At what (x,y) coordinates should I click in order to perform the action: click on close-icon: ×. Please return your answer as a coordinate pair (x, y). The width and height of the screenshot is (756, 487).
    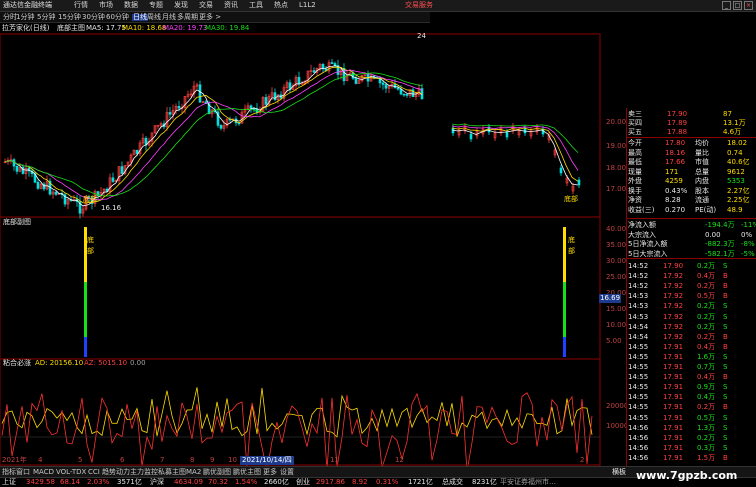
    Looking at the image, I should click on (748, 5).